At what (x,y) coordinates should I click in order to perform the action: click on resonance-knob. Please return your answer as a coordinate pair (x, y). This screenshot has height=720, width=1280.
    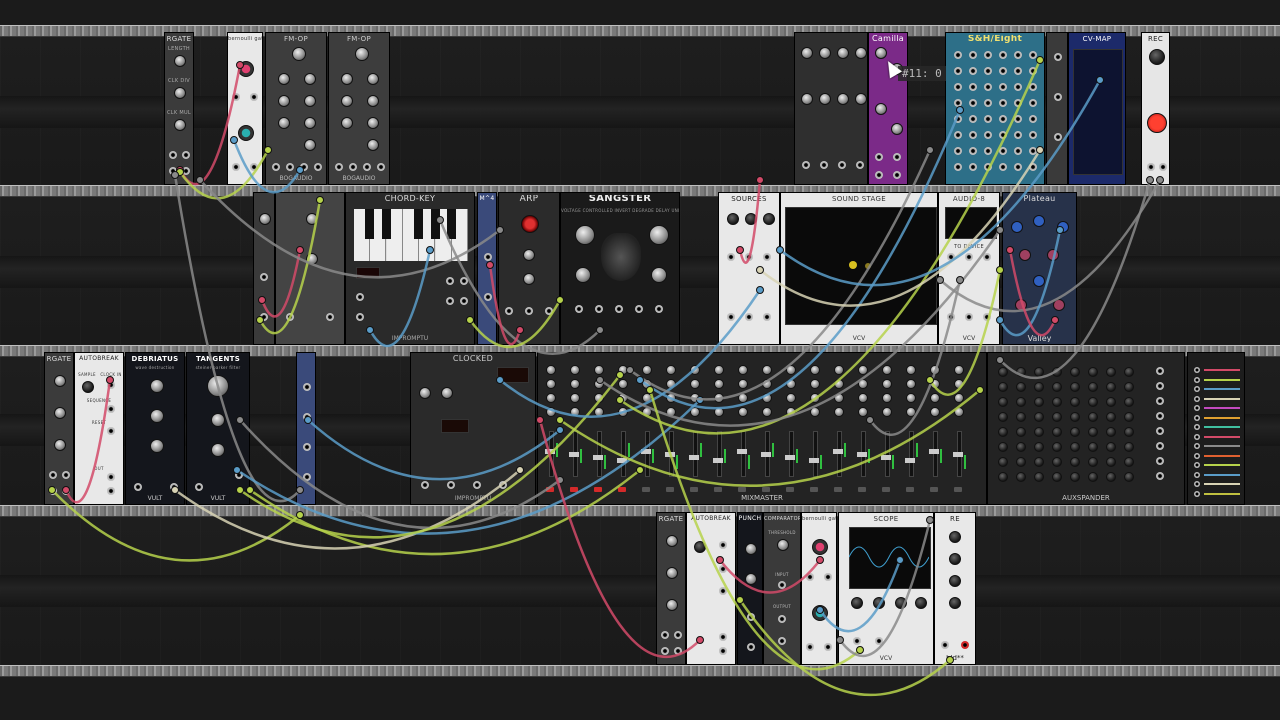
    Looking at the image, I should click on (218, 420).